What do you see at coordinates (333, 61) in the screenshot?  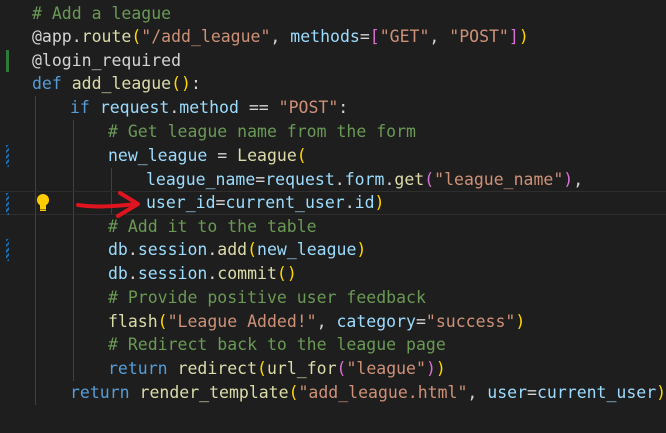 I see `code-line: @login_required` at bounding box center [333, 61].